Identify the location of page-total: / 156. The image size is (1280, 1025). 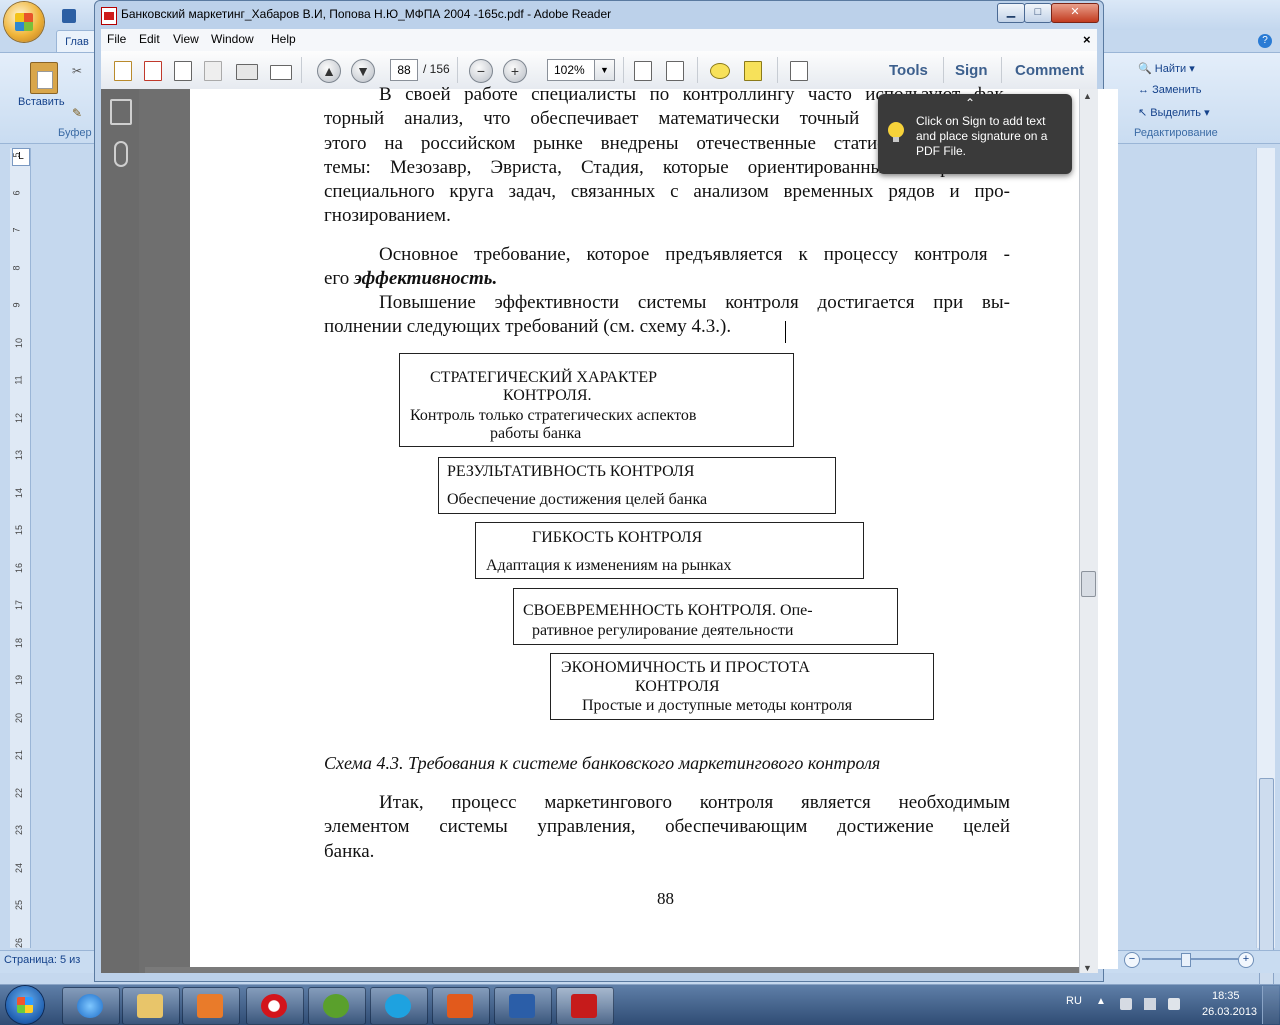
(436, 69).